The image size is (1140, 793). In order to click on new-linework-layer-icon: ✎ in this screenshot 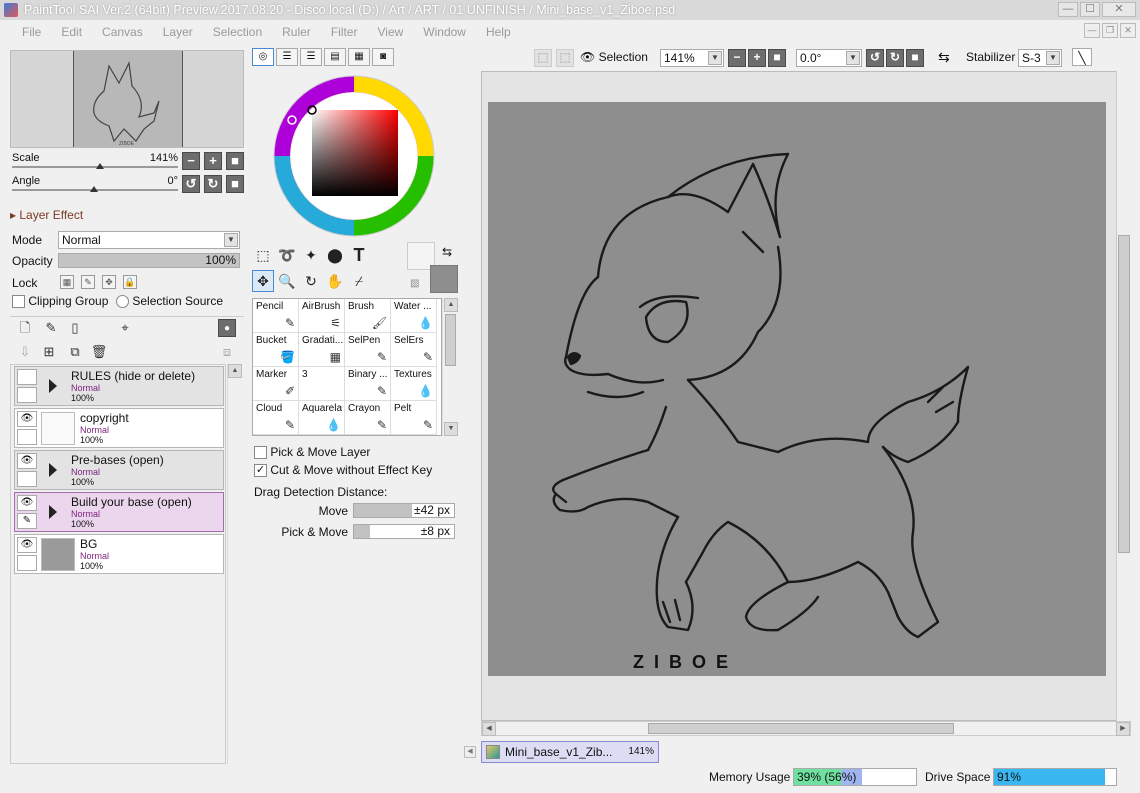, I will do `click(51, 328)`.